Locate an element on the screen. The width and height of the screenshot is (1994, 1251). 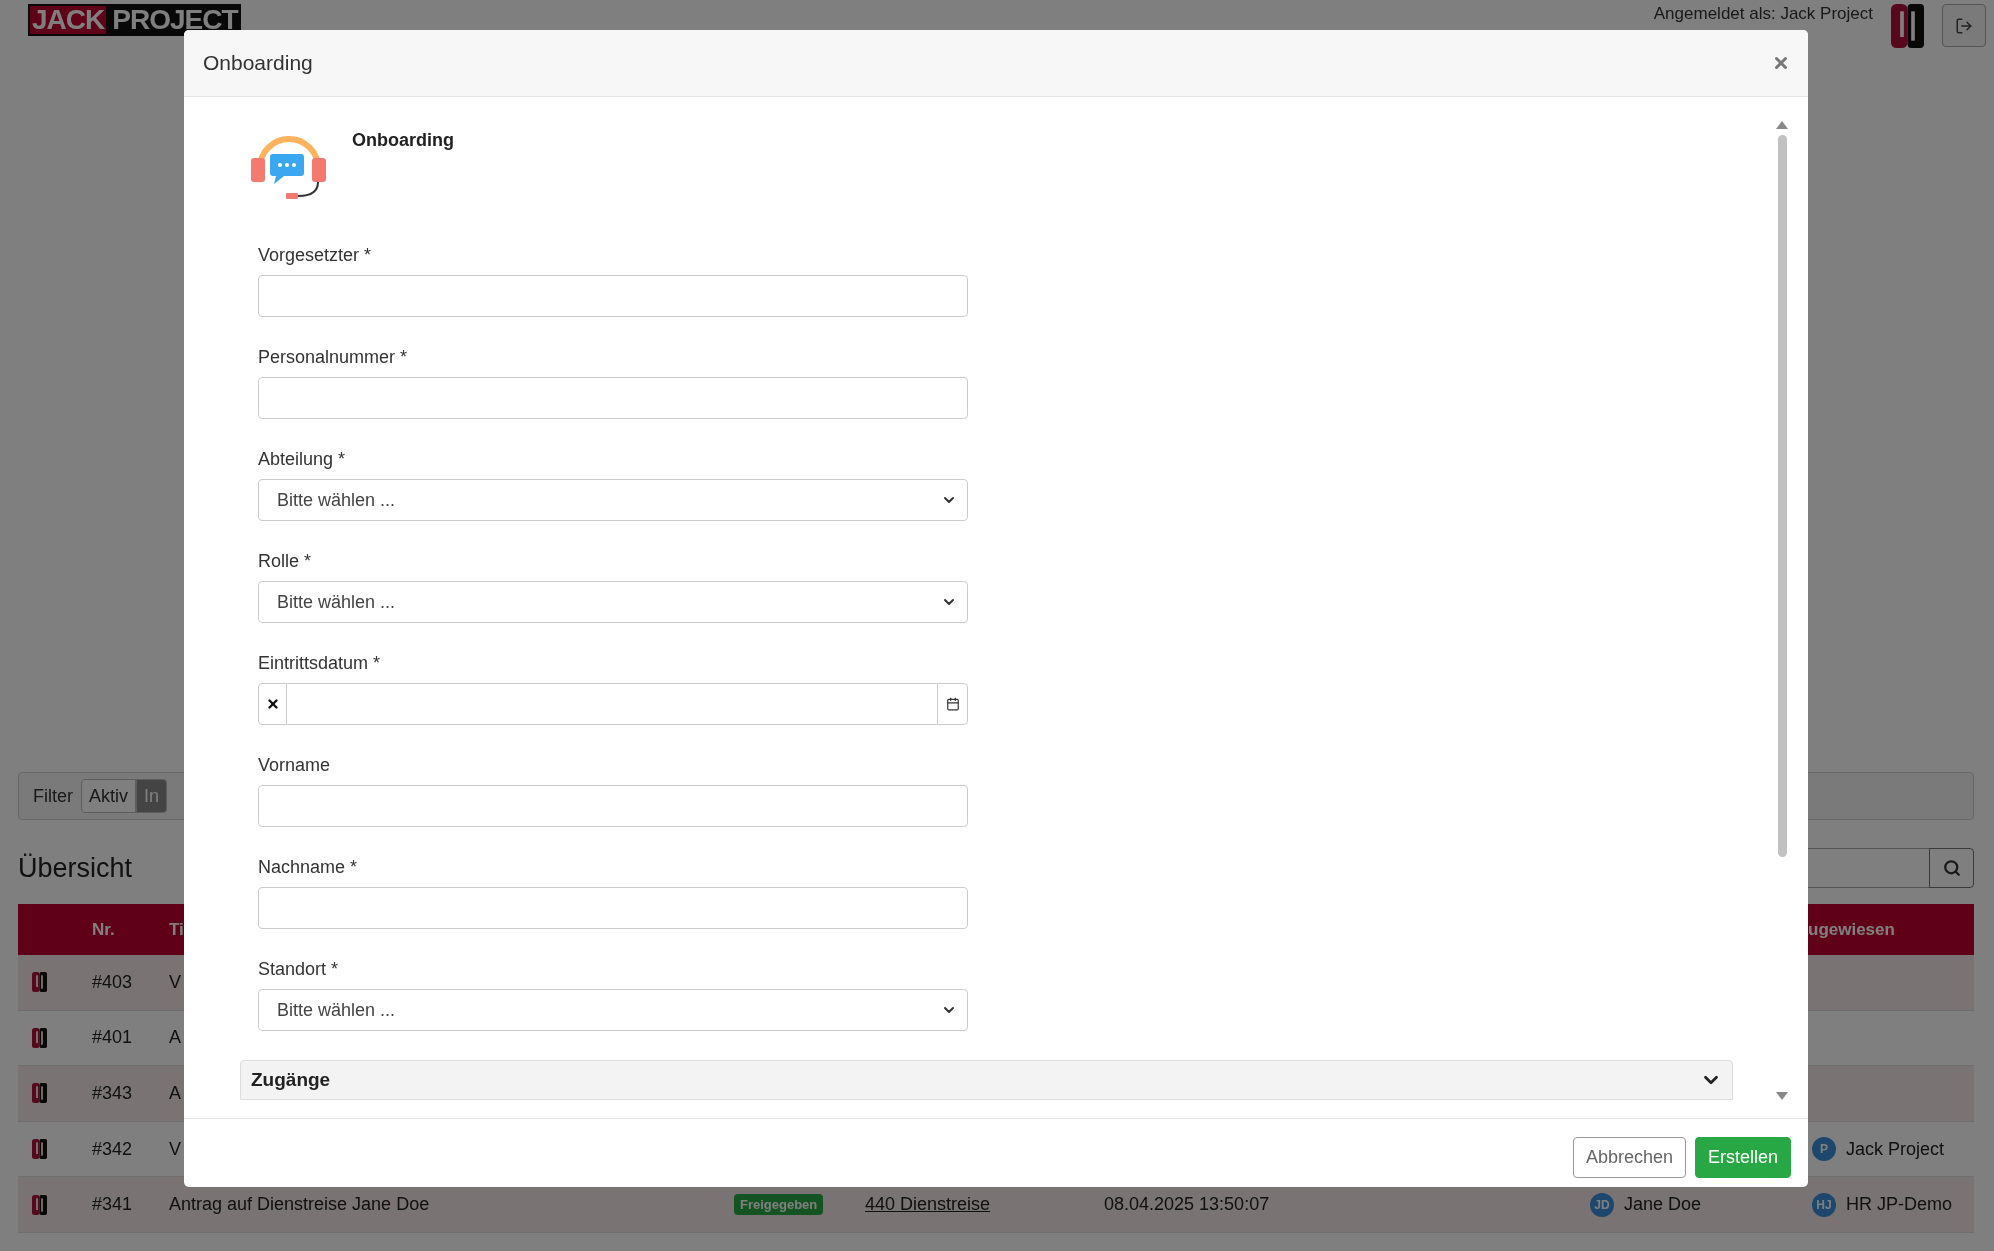
table-cell-text: #343 is located at coordinates (112, 1093).